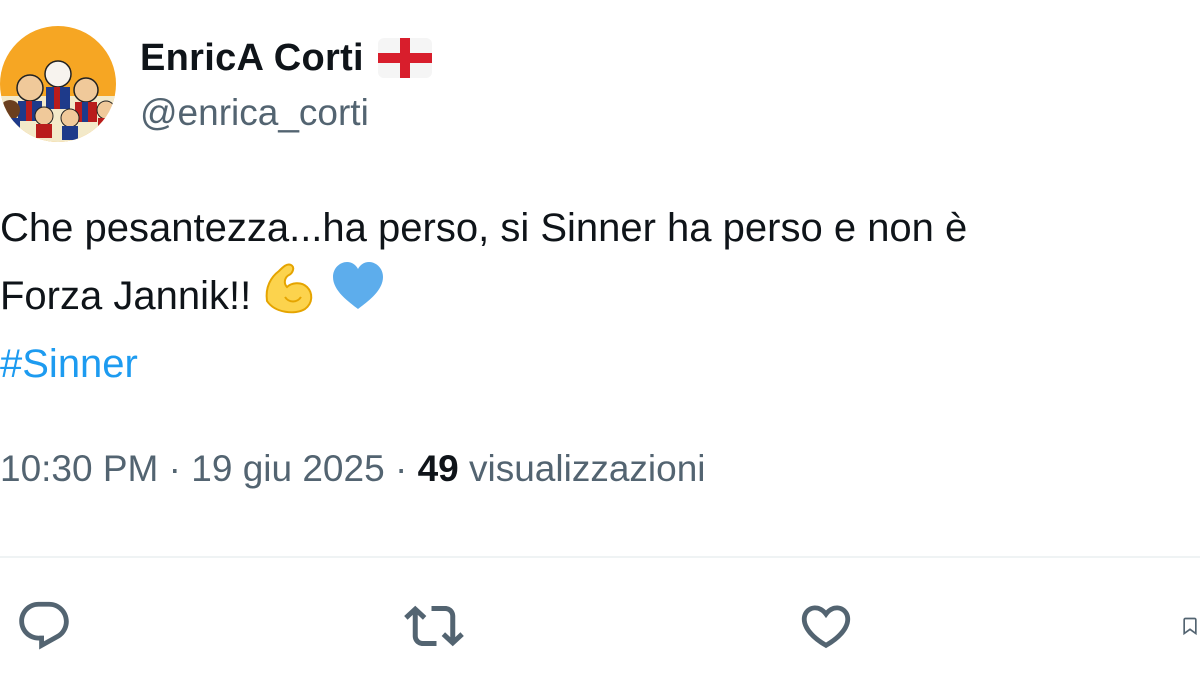 This screenshot has height=675, width=1200. I want to click on tweet-text-line-2: Forza Jannik!!, so click(600, 295).